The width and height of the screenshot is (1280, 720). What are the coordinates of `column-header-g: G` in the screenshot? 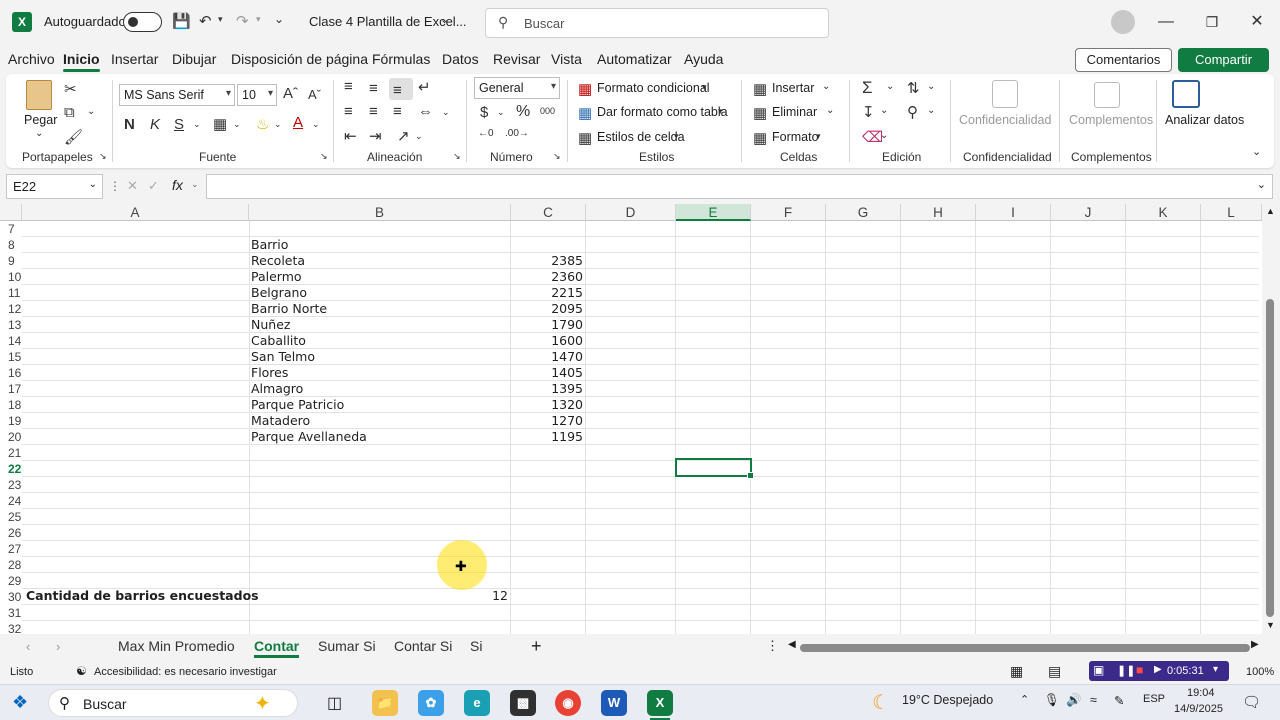 It's located at (863, 212).